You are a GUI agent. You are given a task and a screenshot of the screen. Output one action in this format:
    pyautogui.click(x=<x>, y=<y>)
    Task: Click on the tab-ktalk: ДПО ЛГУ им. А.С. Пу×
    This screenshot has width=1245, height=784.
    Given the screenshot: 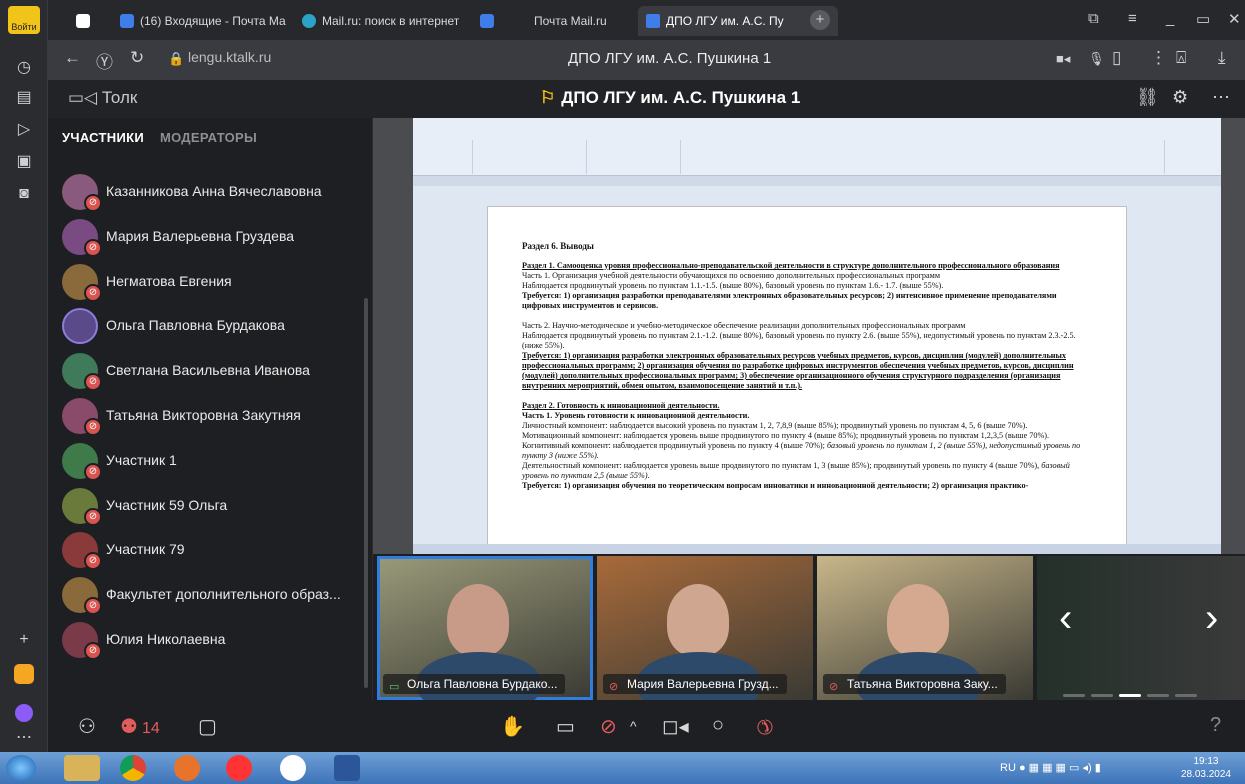 What is the action you would take?
    pyautogui.click(x=738, y=21)
    